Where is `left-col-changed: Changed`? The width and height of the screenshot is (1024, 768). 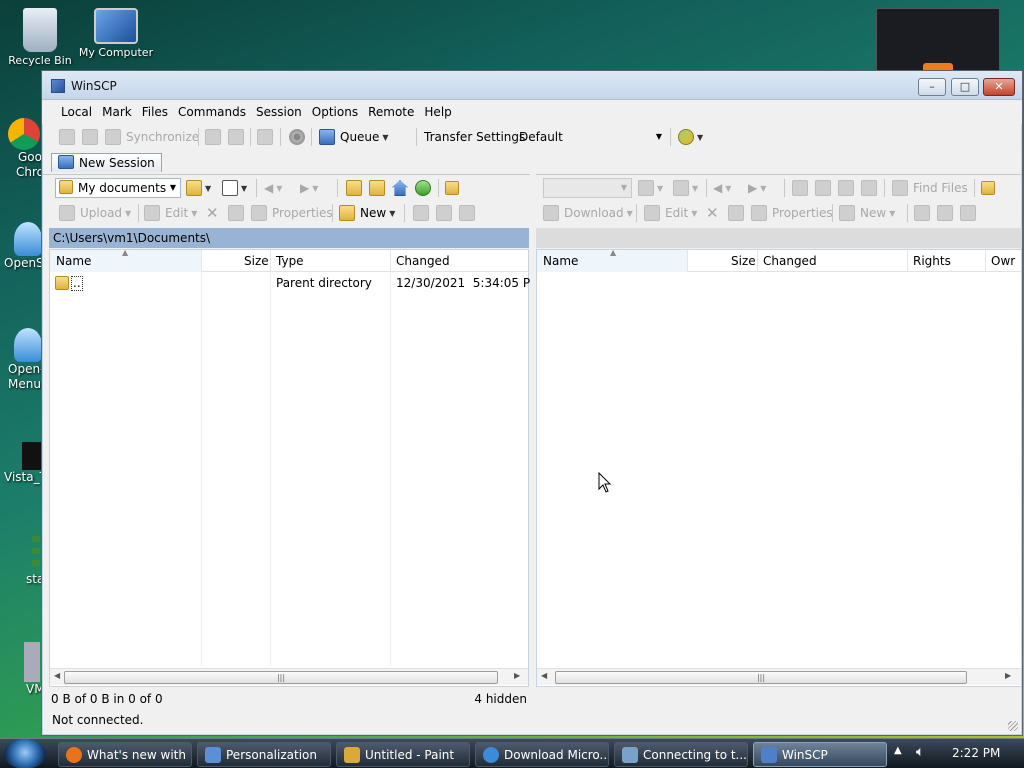
left-col-changed: Changed is located at coordinates (423, 261).